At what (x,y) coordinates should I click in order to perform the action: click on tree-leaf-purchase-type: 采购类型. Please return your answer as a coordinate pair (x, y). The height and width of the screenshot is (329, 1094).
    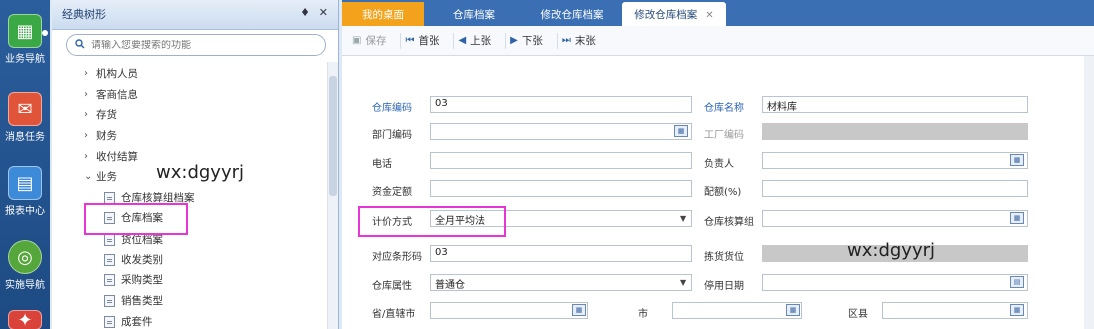
    Looking at the image, I should click on (133, 279).